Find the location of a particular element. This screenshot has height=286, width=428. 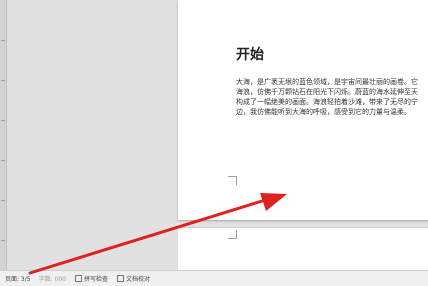

status-bar: 页面: 3/5 字数: 000 拼写检查 文档校对 is located at coordinates (214, 278).